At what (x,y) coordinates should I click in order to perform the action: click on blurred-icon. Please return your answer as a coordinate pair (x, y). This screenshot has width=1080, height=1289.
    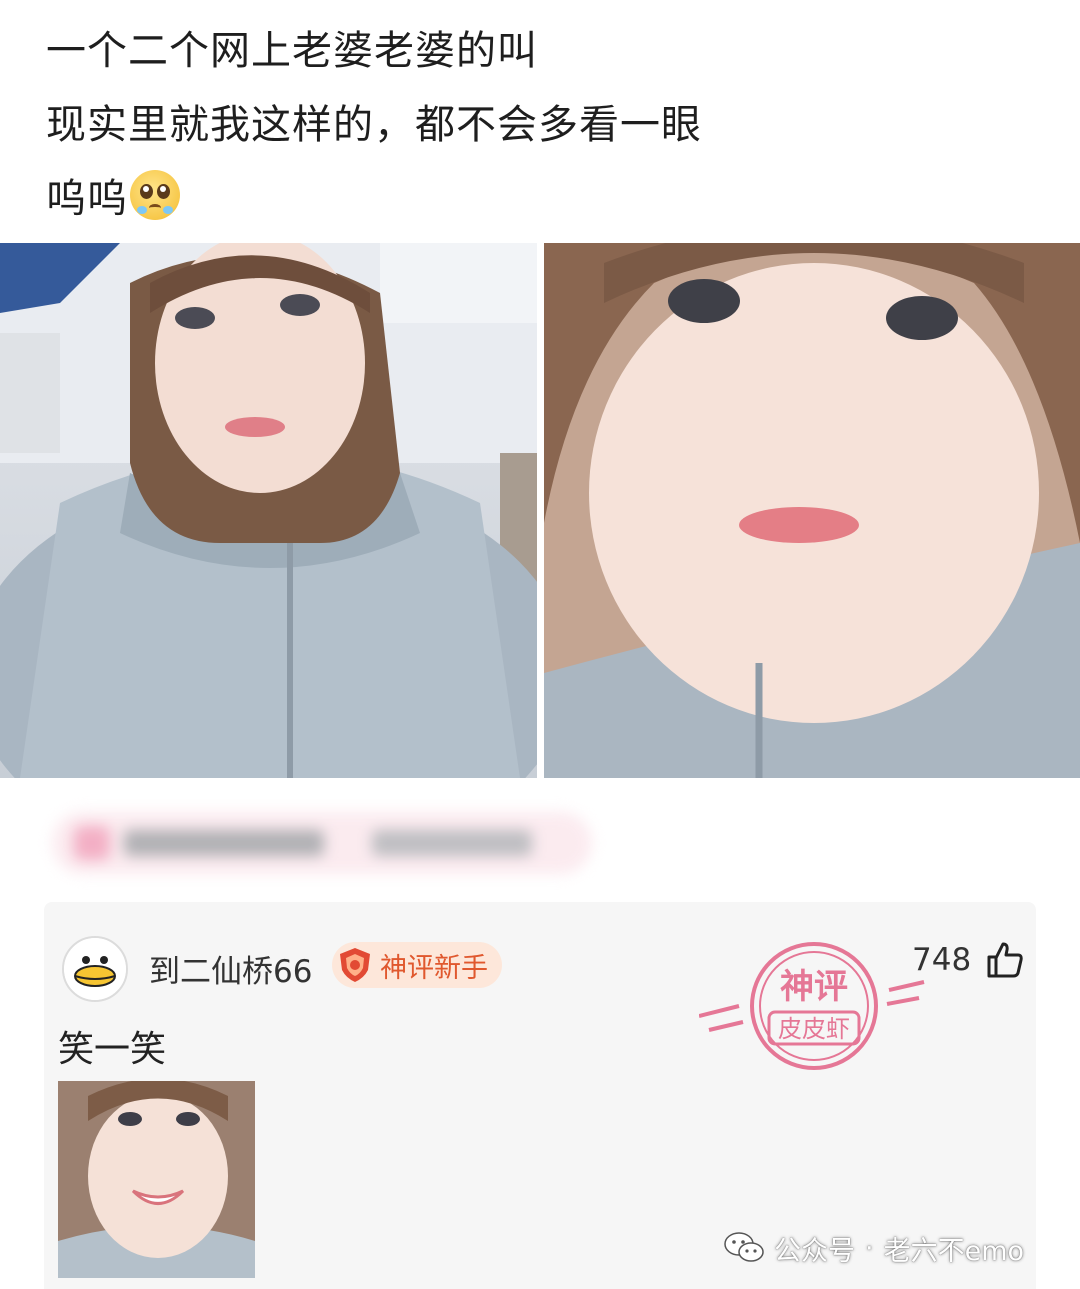
    Looking at the image, I should click on (92, 843).